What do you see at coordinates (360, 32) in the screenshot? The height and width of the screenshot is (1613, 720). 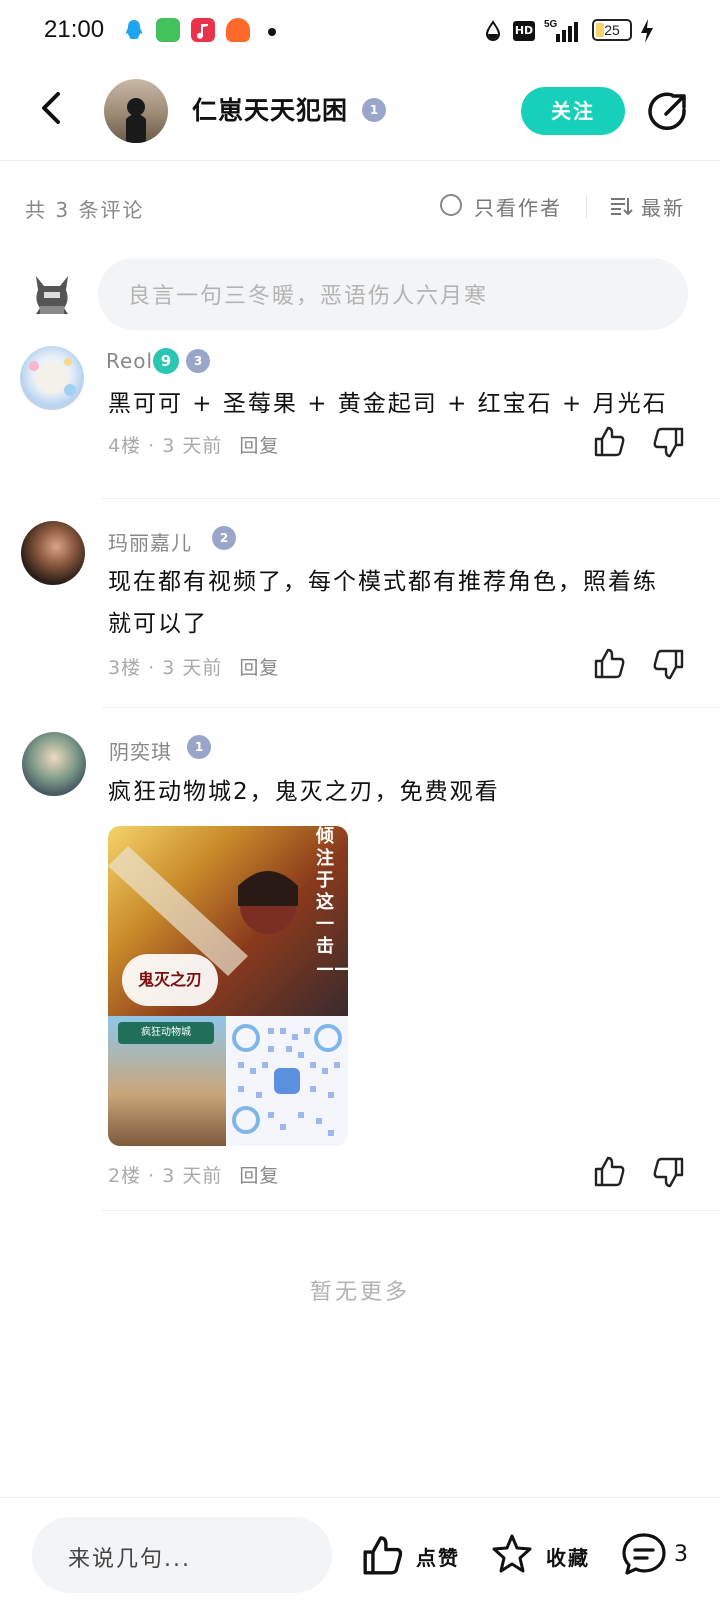 I see `status-bar: 21:00 HD 5G 25` at bounding box center [360, 32].